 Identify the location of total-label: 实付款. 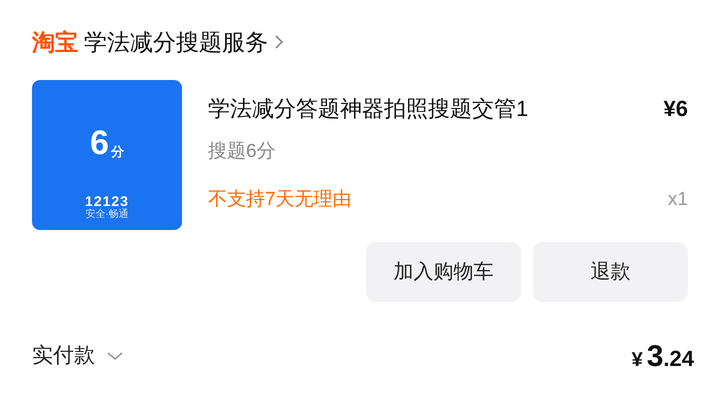
(63, 356).